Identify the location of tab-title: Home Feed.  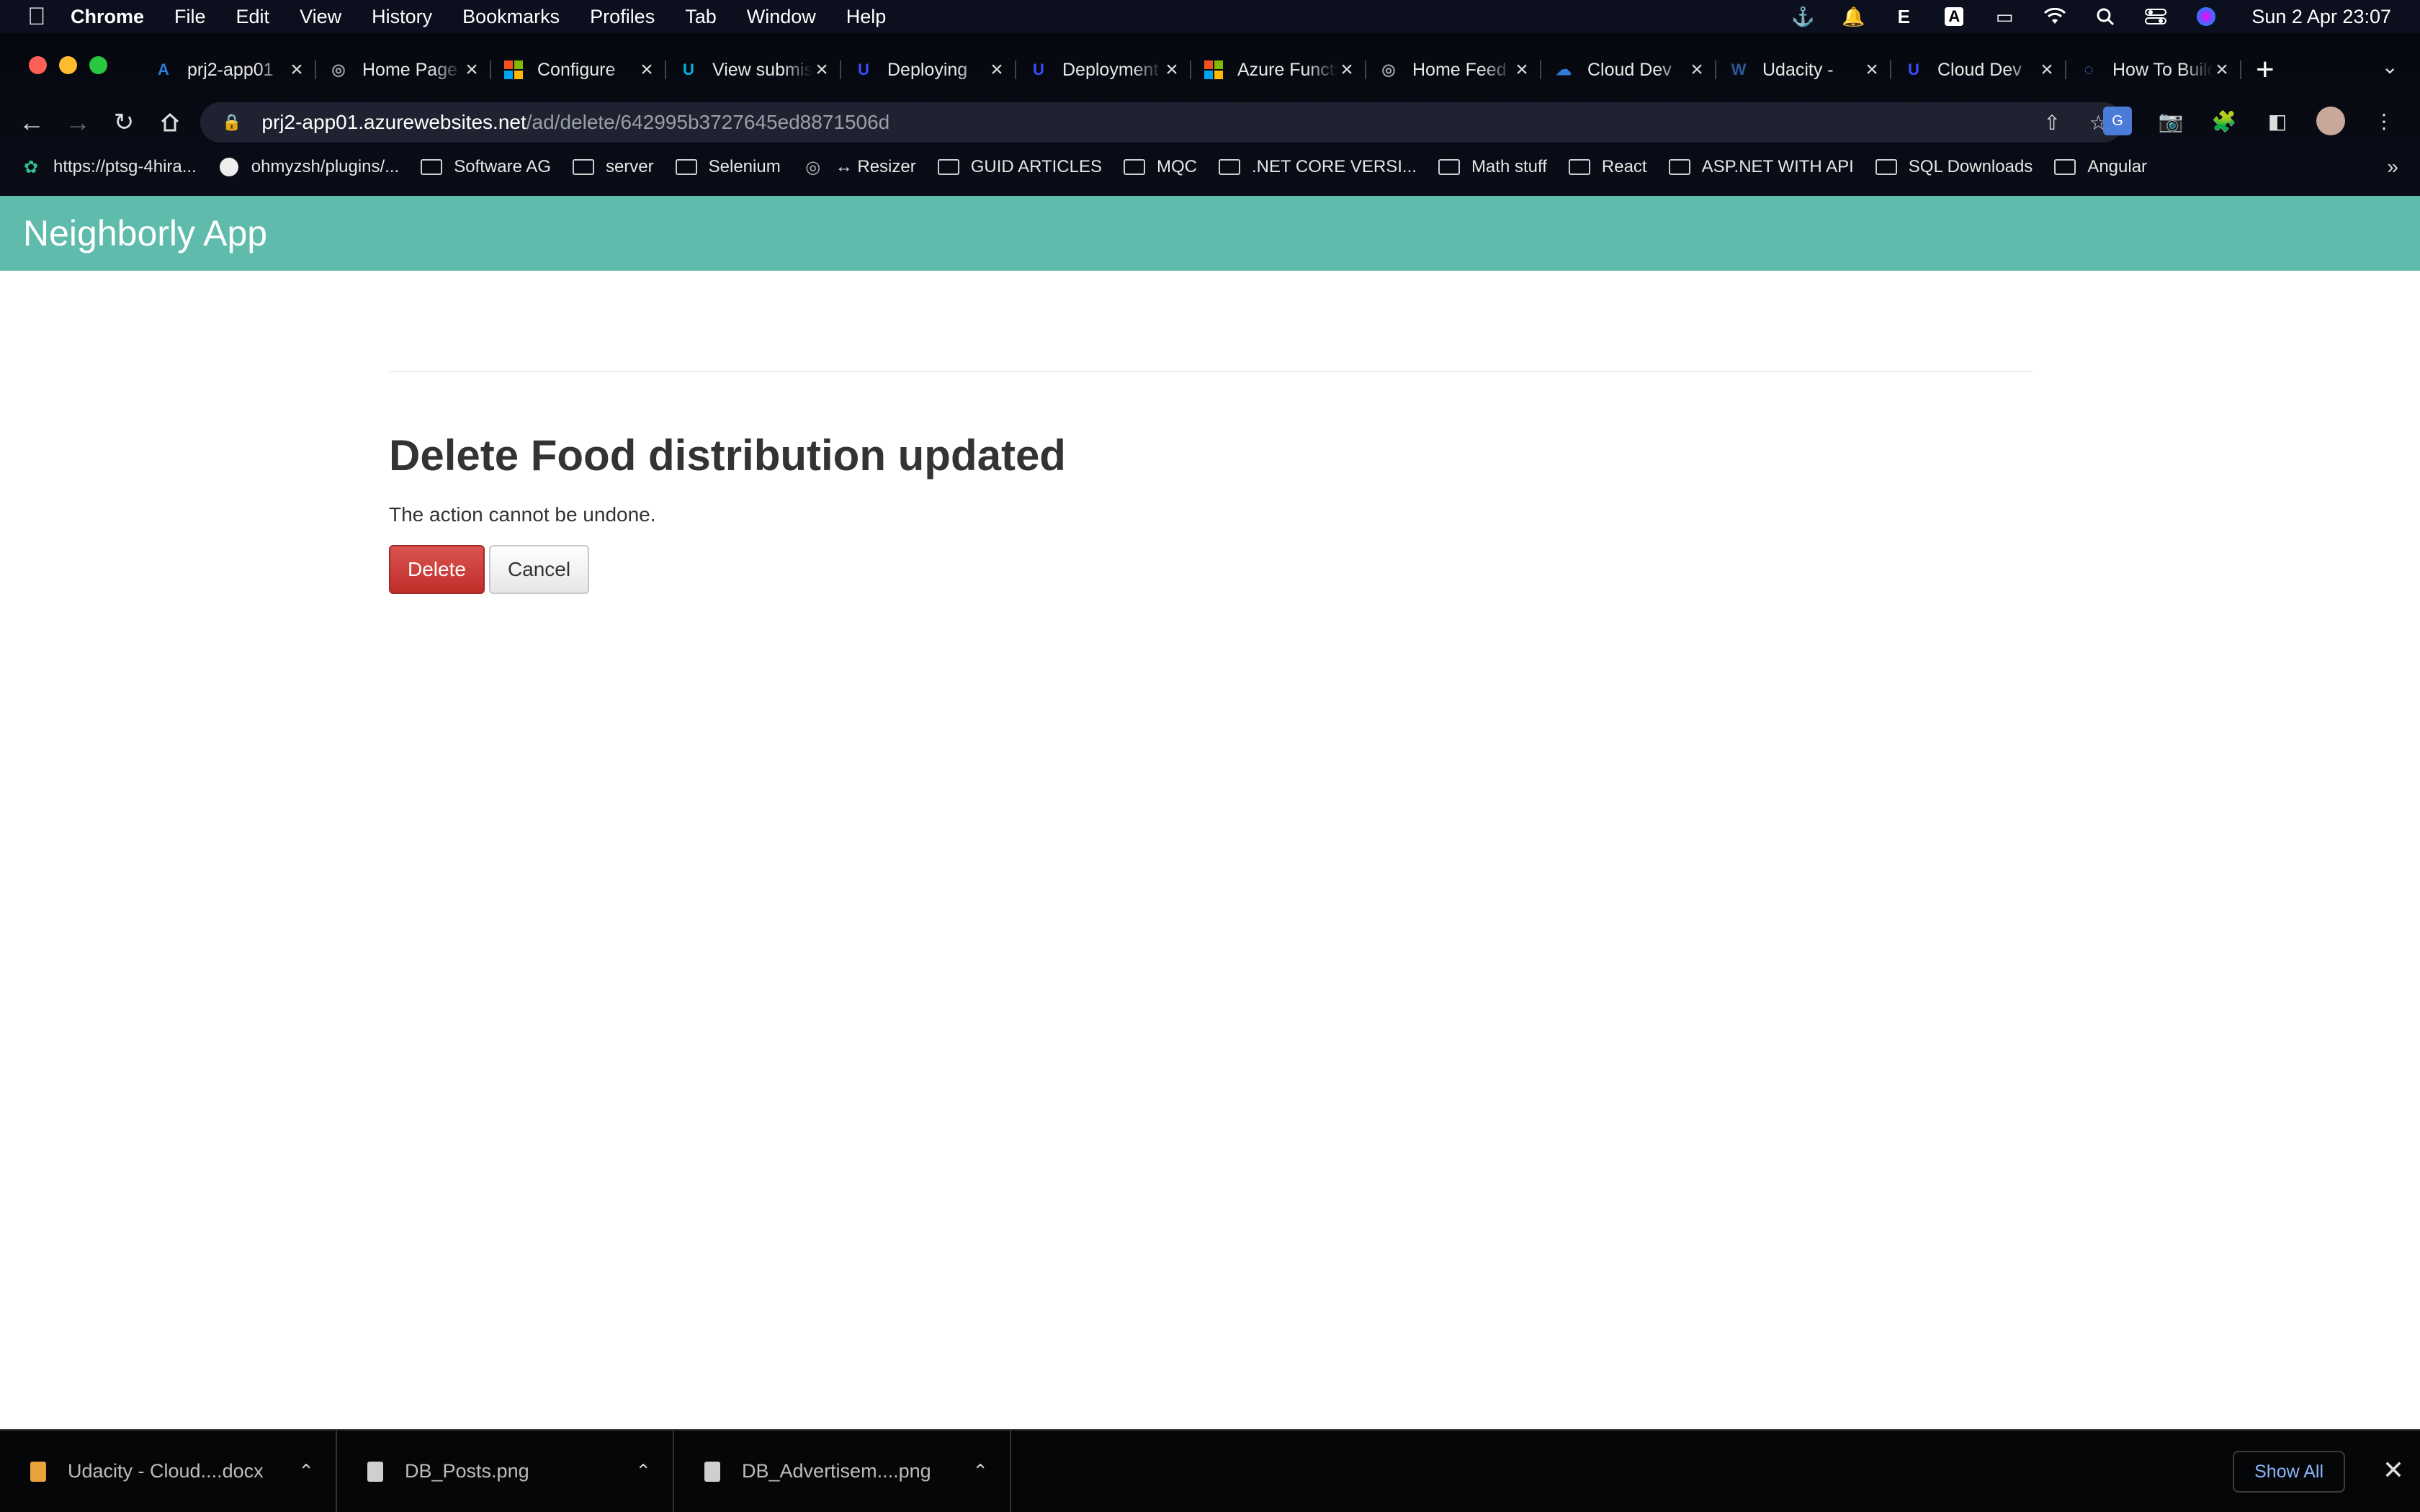
(1459, 69).